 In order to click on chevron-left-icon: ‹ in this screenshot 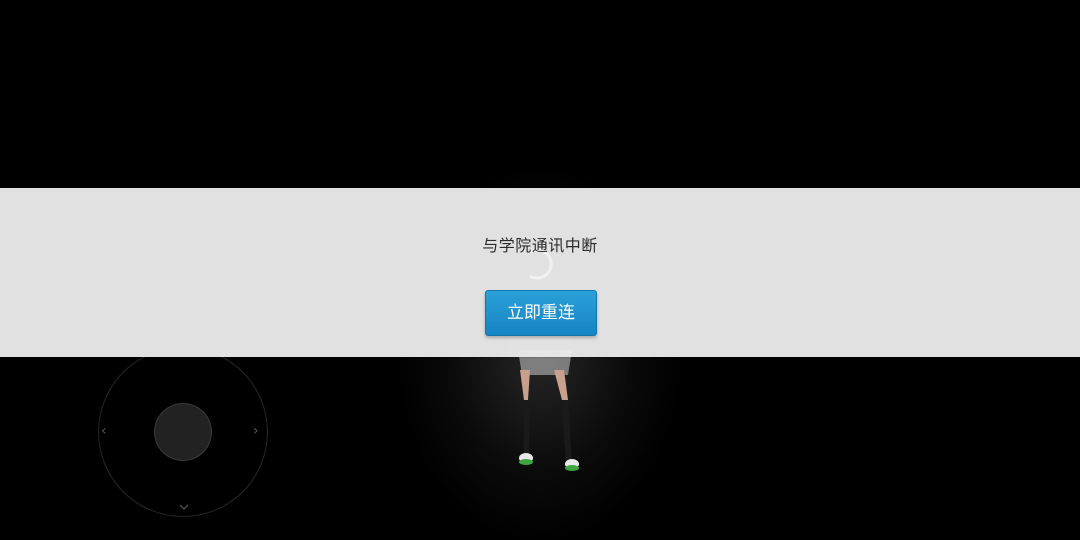, I will do `click(104, 431)`.